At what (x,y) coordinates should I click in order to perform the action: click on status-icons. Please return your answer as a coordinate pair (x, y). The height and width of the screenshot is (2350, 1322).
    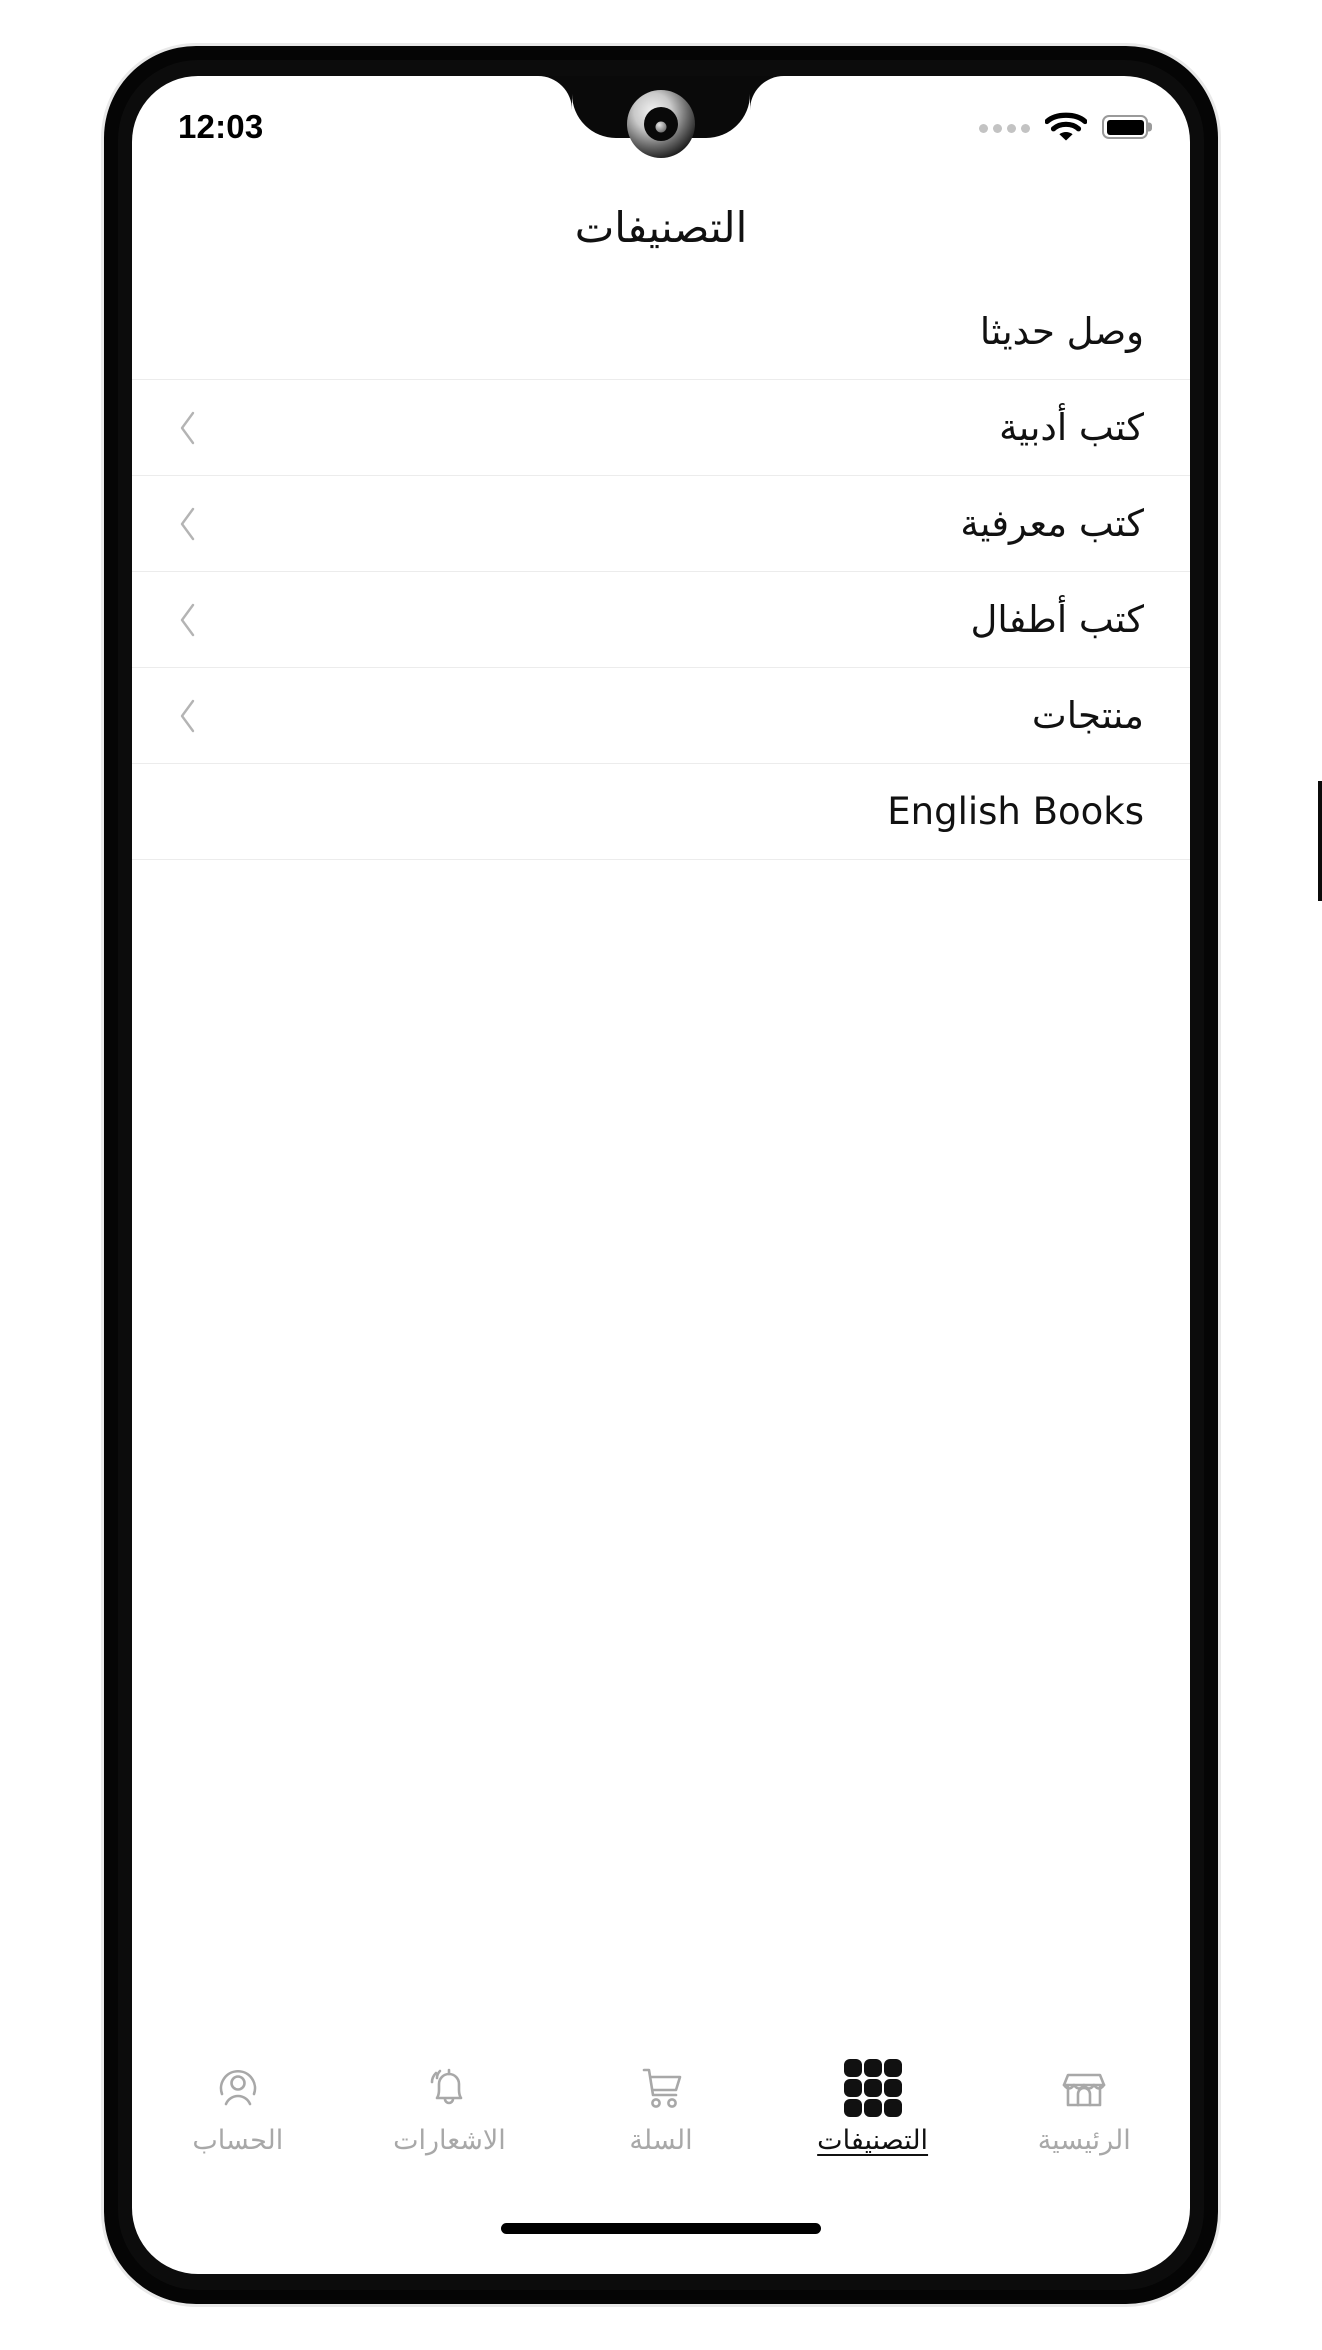
    Looking at the image, I should click on (1063, 127).